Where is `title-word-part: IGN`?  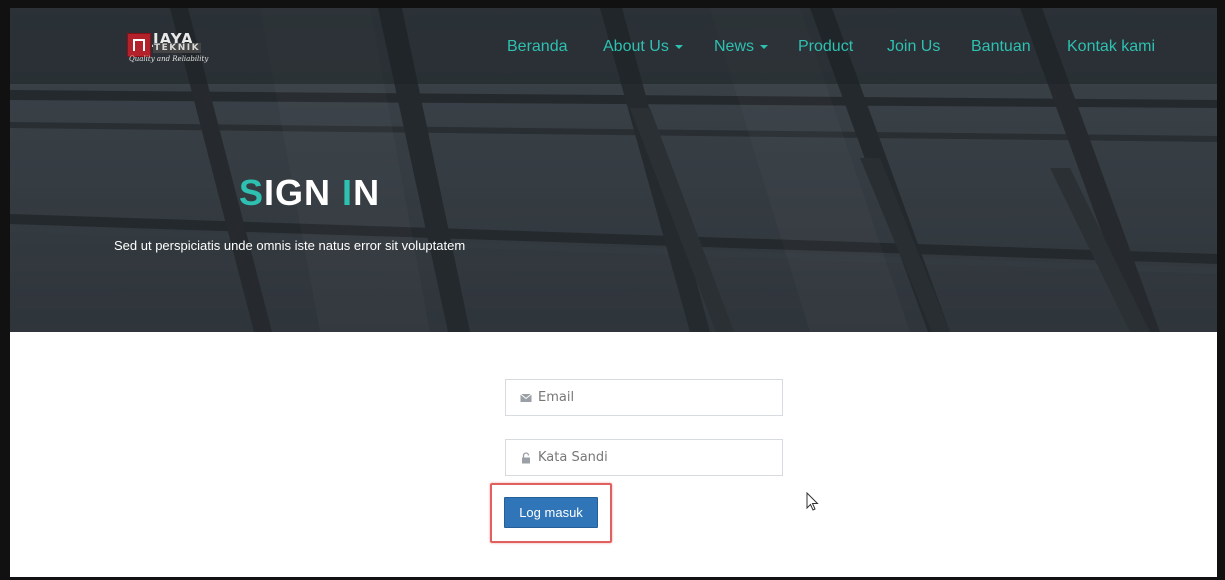 title-word-part: IGN is located at coordinates (298, 192).